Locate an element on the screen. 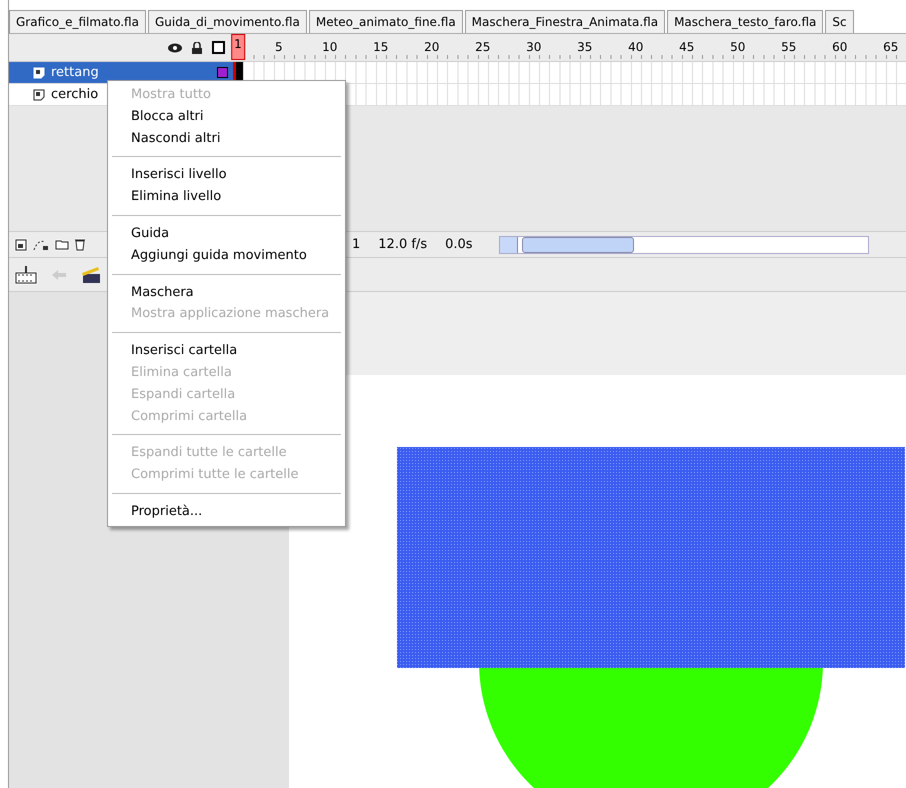 The image size is (906, 788). frame-number: 35 is located at coordinates (584, 47).